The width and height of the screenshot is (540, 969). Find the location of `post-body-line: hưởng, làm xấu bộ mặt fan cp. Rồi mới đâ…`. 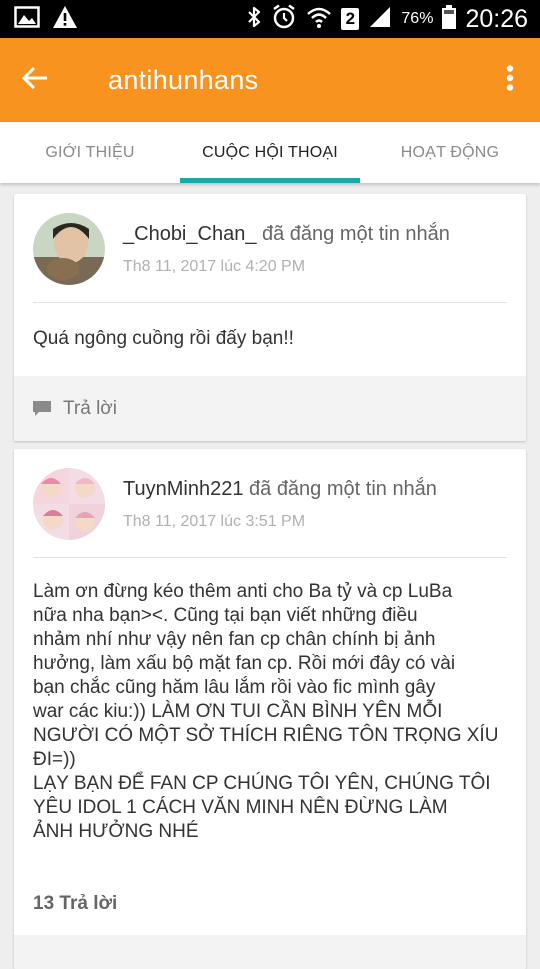

post-body-line: hưởng, làm xấu bộ mặt fan cp. Rồi mới đâ… is located at coordinates (244, 663).